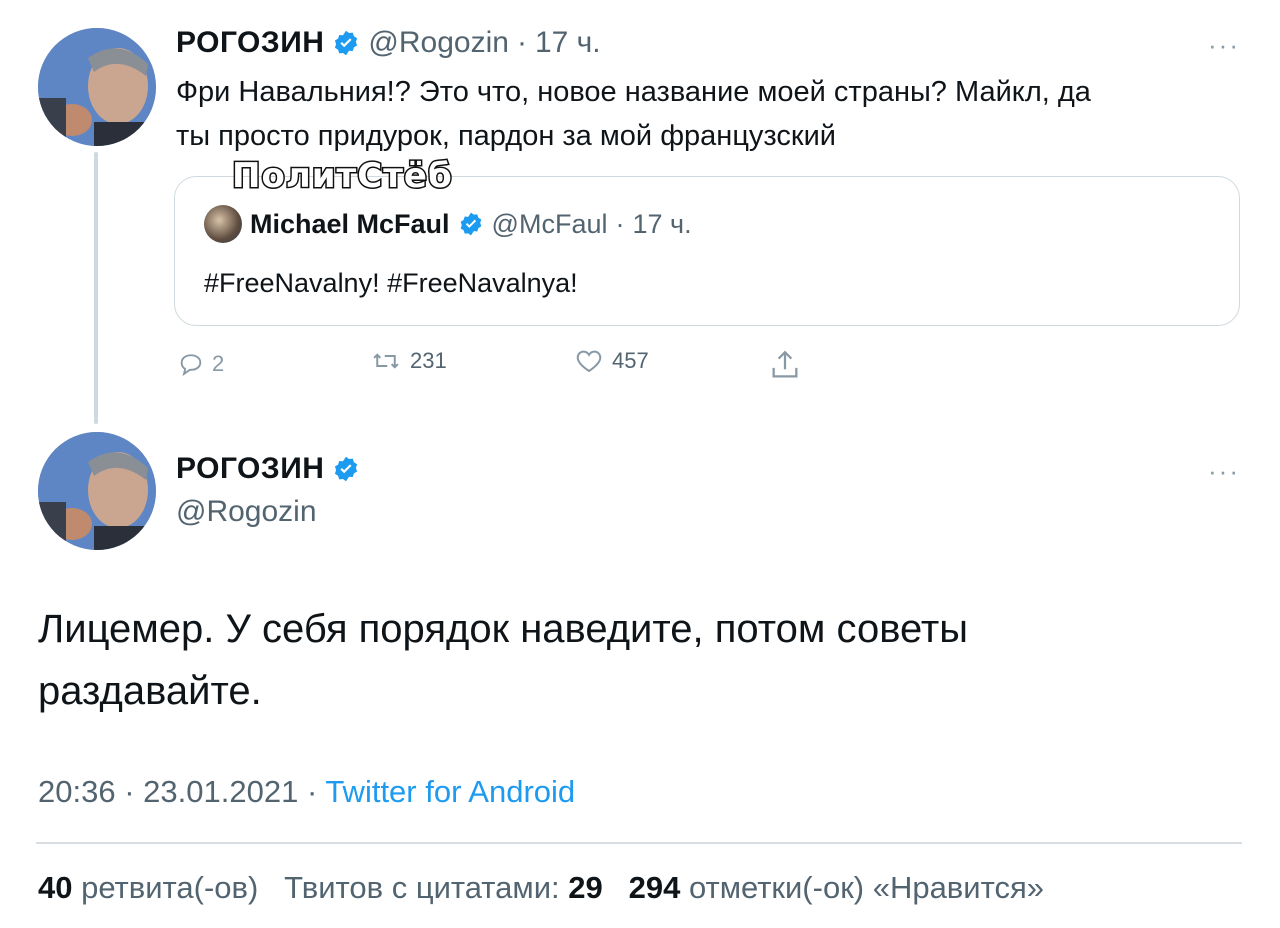 The height and width of the screenshot is (928, 1280). Describe the element at coordinates (450, 791) in the screenshot. I see `tweet-source-link: Twitter for Android` at that location.